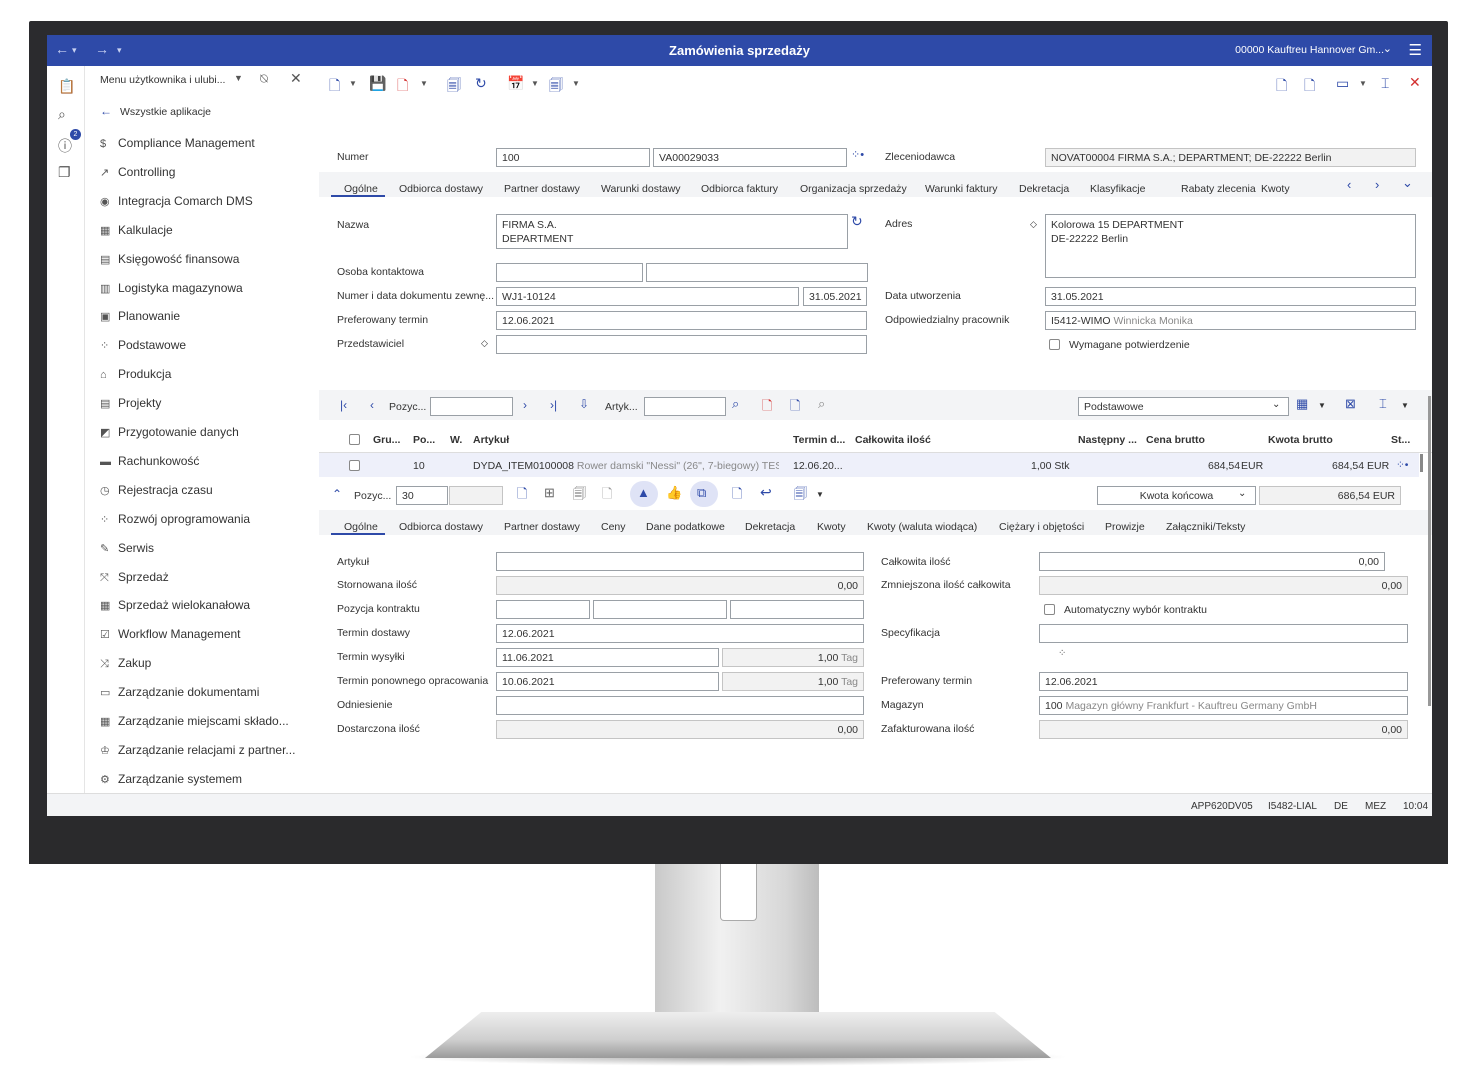  Describe the element at coordinates (681, 320) in the screenshot. I see `pref-field: 12.06.2021` at that location.